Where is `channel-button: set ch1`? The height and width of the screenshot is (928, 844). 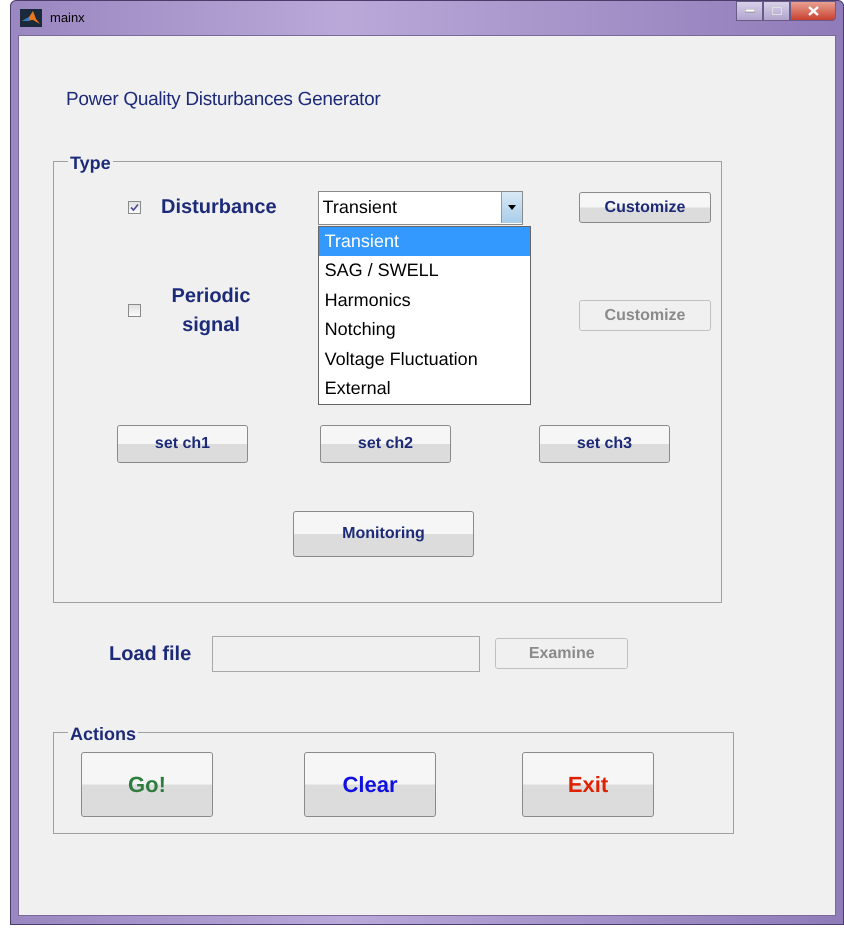 channel-button: set ch1 is located at coordinates (182, 443).